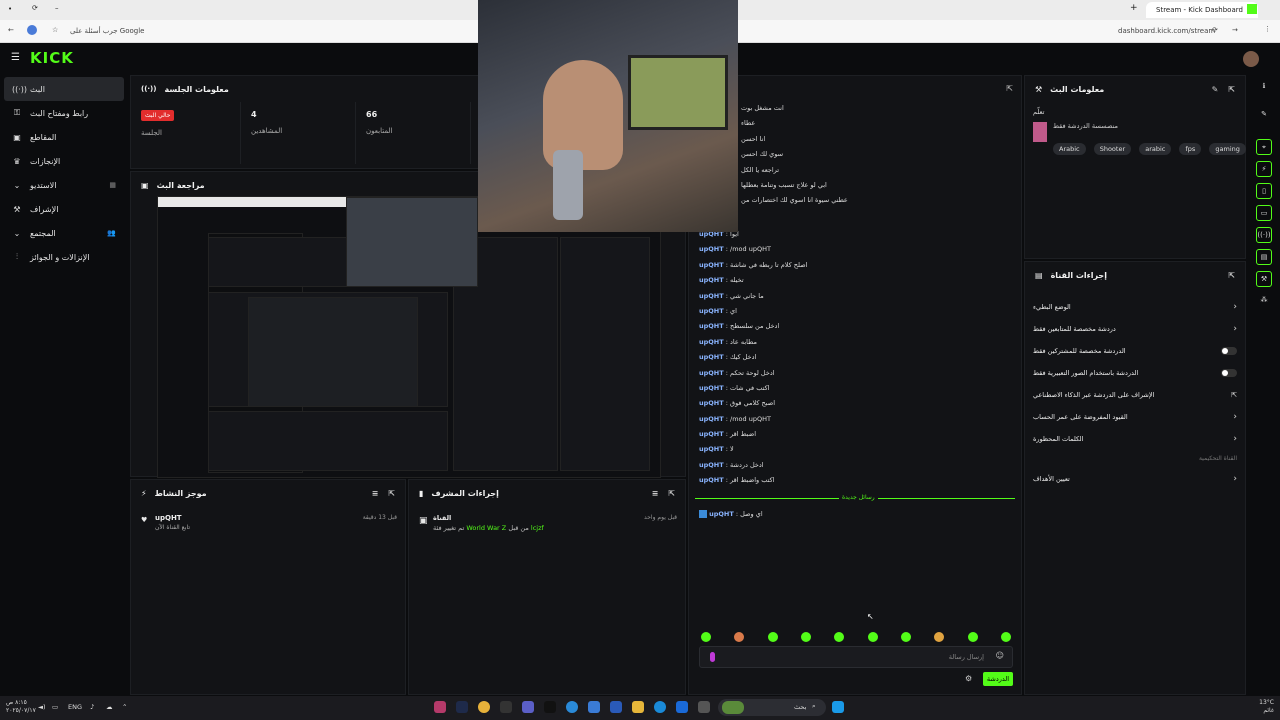 This screenshot has height=720, width=1280. What do you see at coordinates (537, 528) in the screenshot?
I see `moderator-link: lcjzf` at bounding box center [537, 528].